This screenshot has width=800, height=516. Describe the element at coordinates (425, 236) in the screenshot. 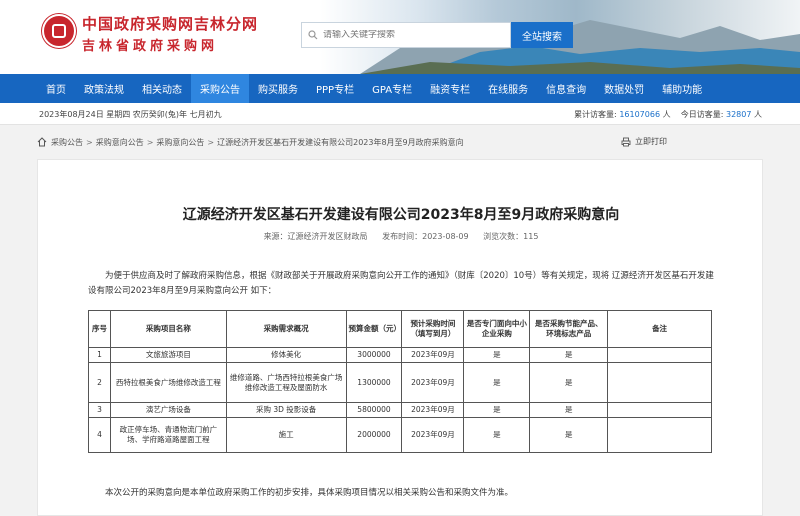

I see `article-publish-time: 发布时间：2023-08-09` at that location.